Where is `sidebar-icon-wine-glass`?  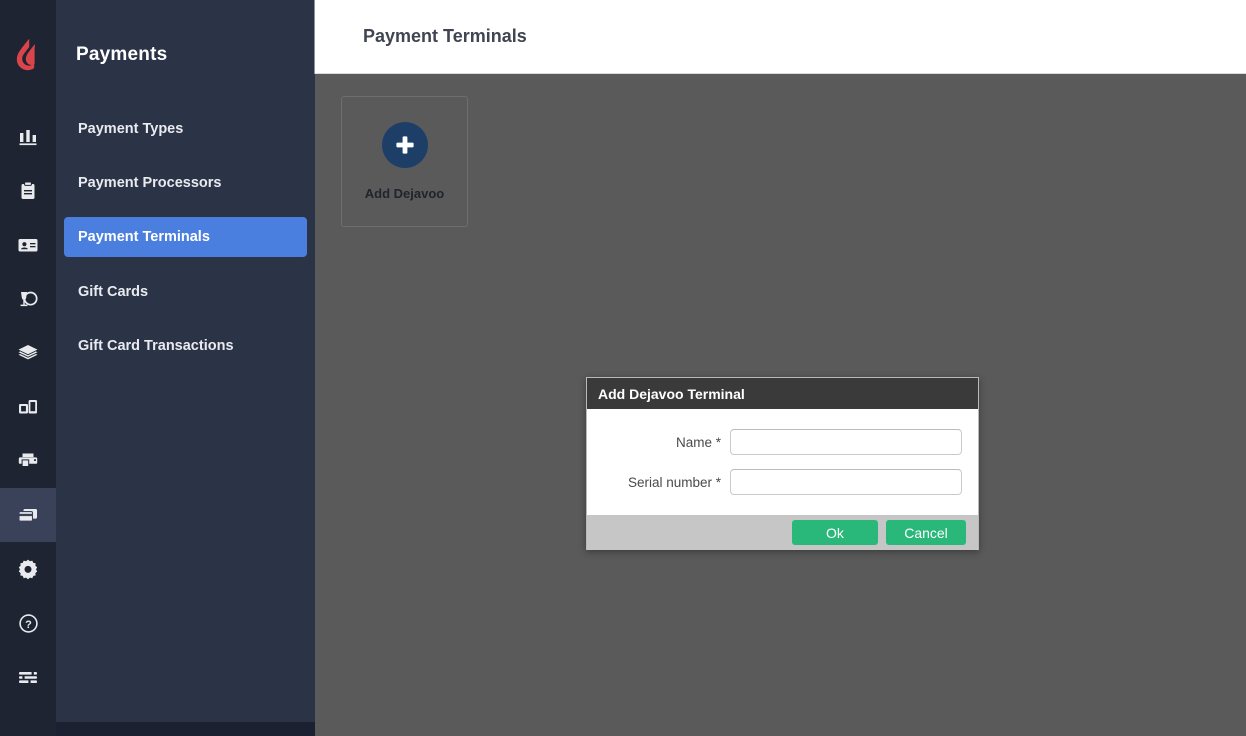 sidebar-icon-wine-glass is located at coordinates (28, 299).